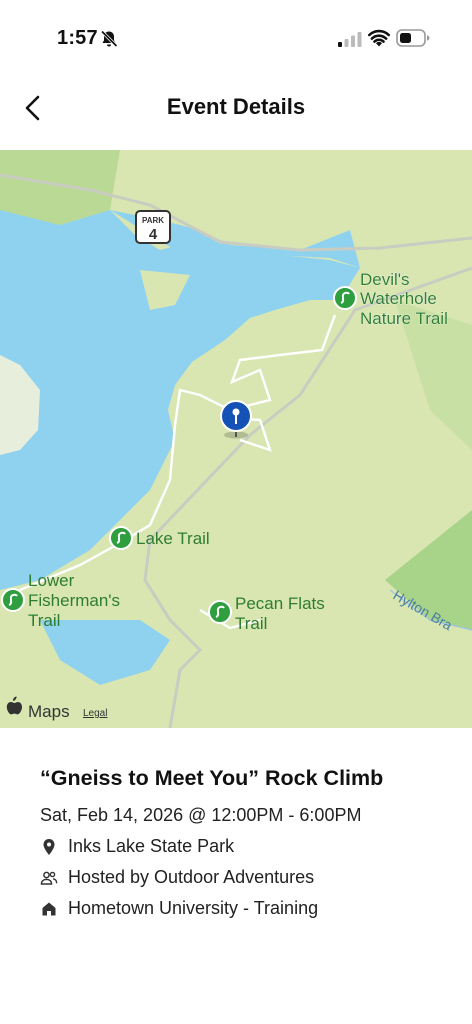  I want to click on event-org-row: Hometown University - Training, so click(250, 908).